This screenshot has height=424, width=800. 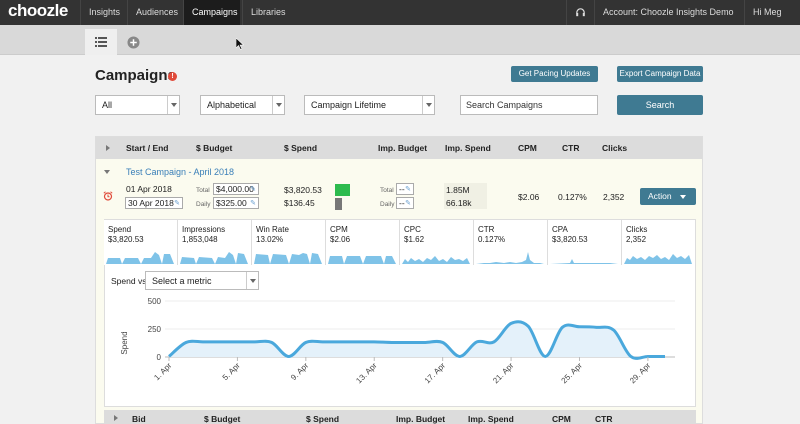 What do you see at coordinates (660, 196) in the screenshot?
I see `action-label: Action` at bounding box center [660, 196].